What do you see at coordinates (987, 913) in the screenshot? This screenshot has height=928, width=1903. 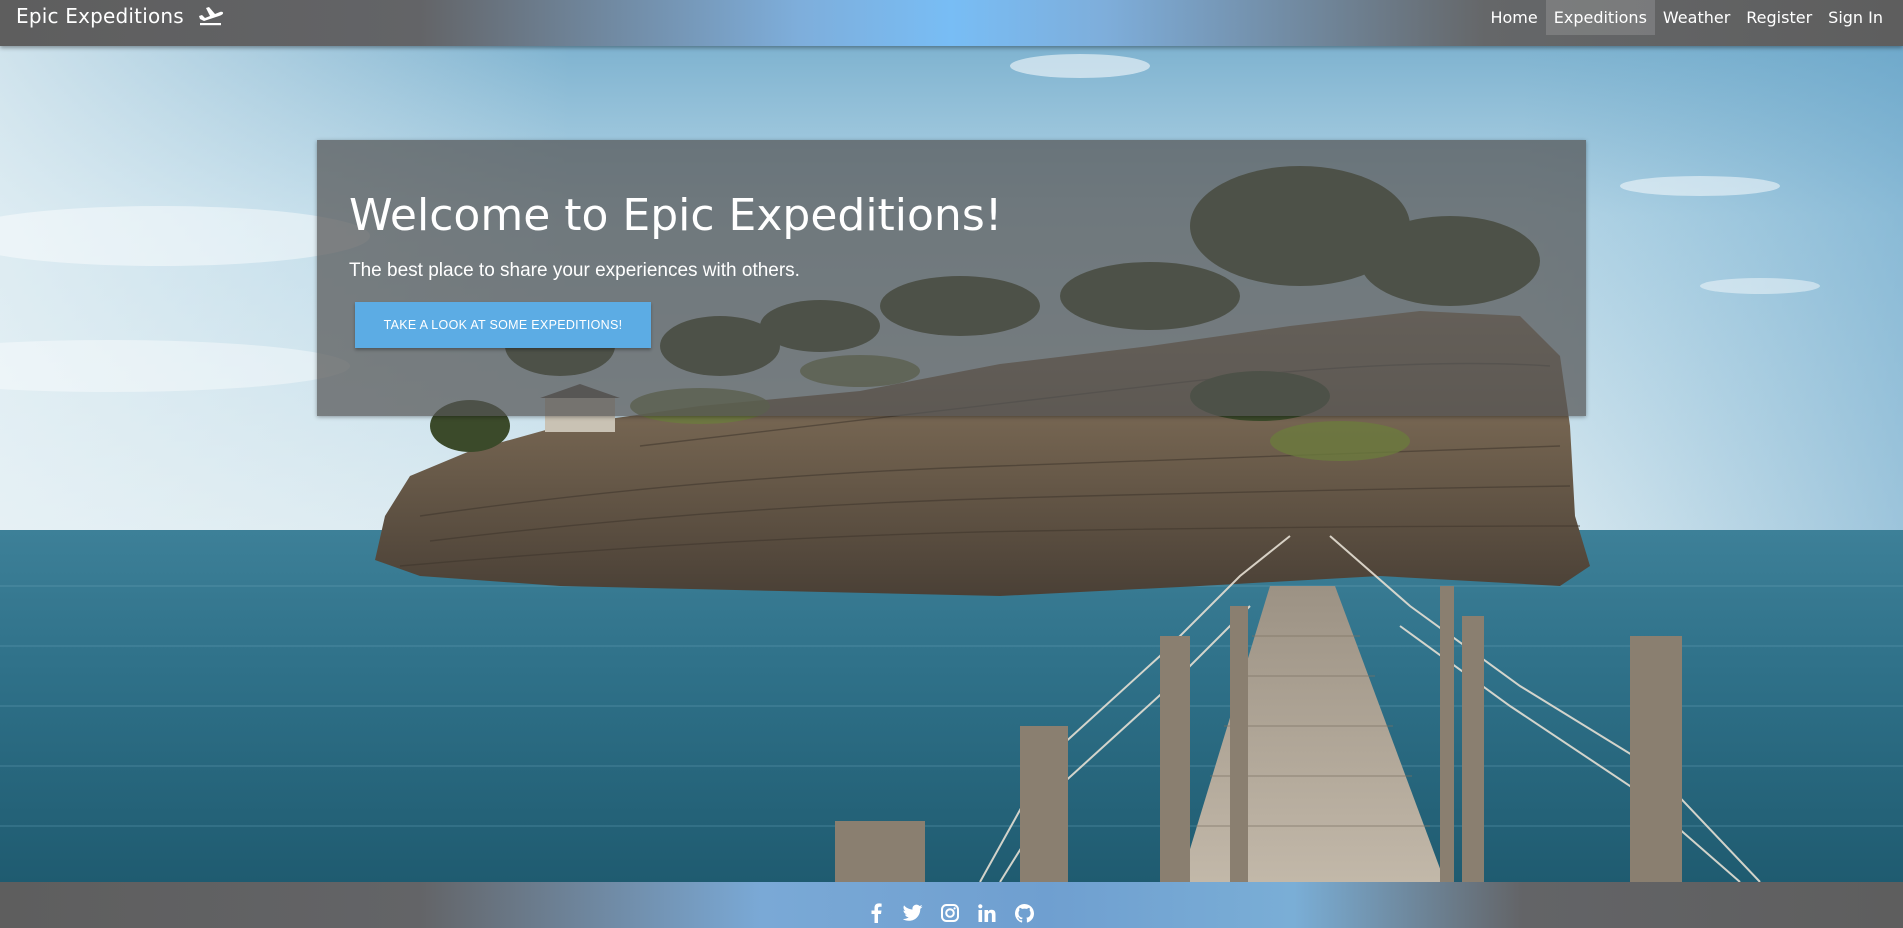 I see `linkedin-icon` at bounding box center [987, 913].